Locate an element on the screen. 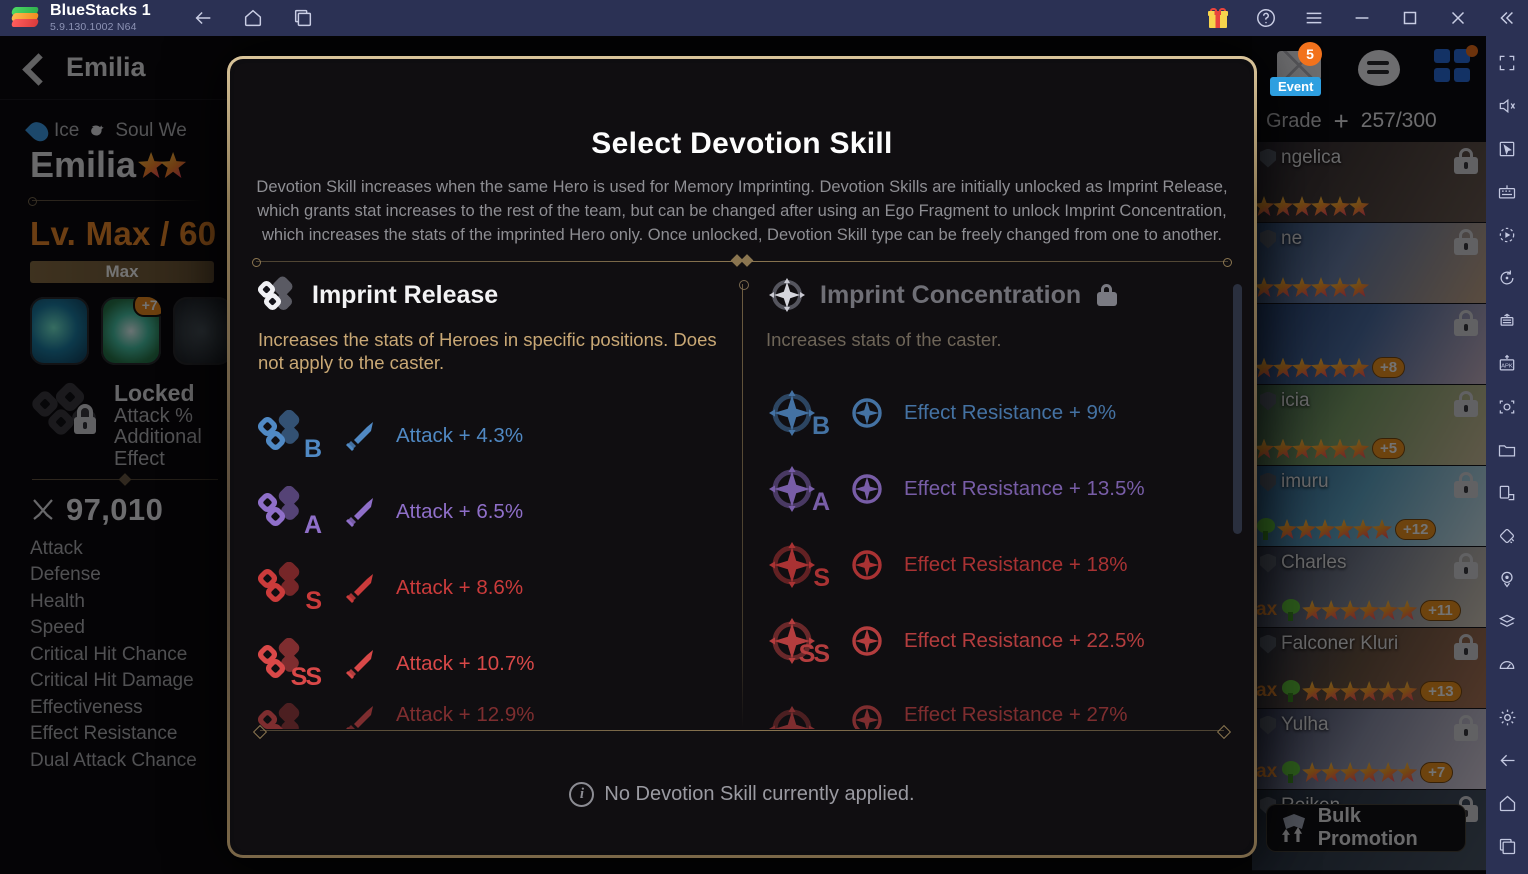 The width and height of the screenshot is (1528, 874). keyboard-controls-icon is located at coordinates (1507, 192).